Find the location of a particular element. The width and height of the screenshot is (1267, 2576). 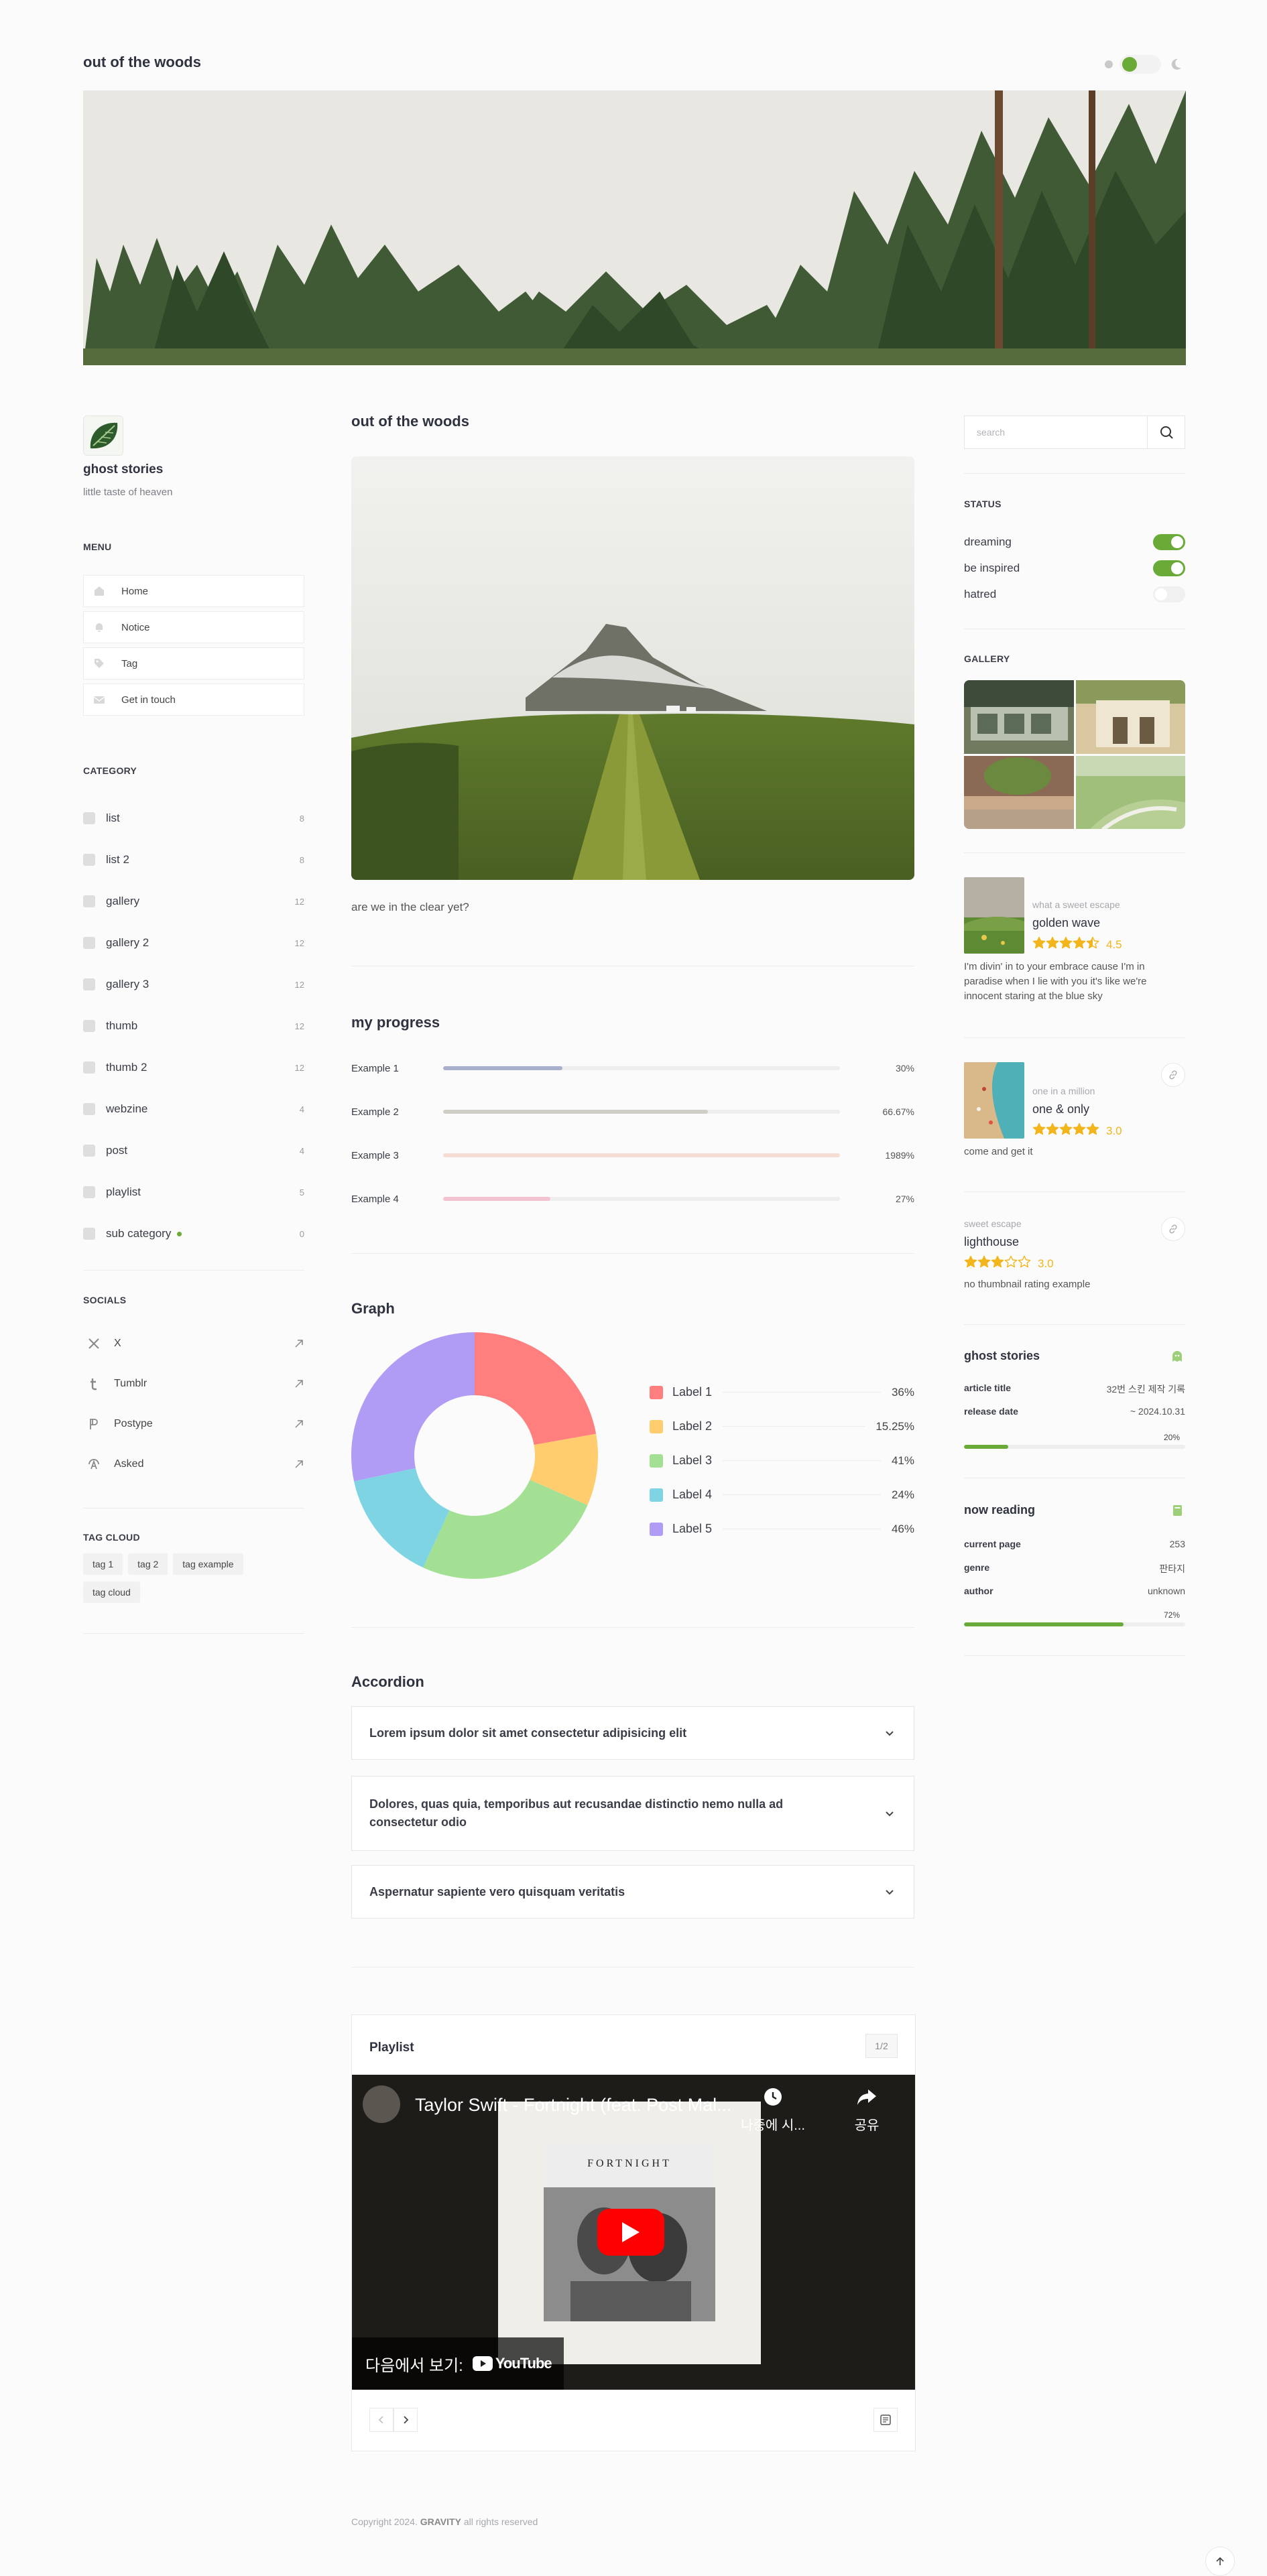

legend-leader is located at coordinates (802, 1392).